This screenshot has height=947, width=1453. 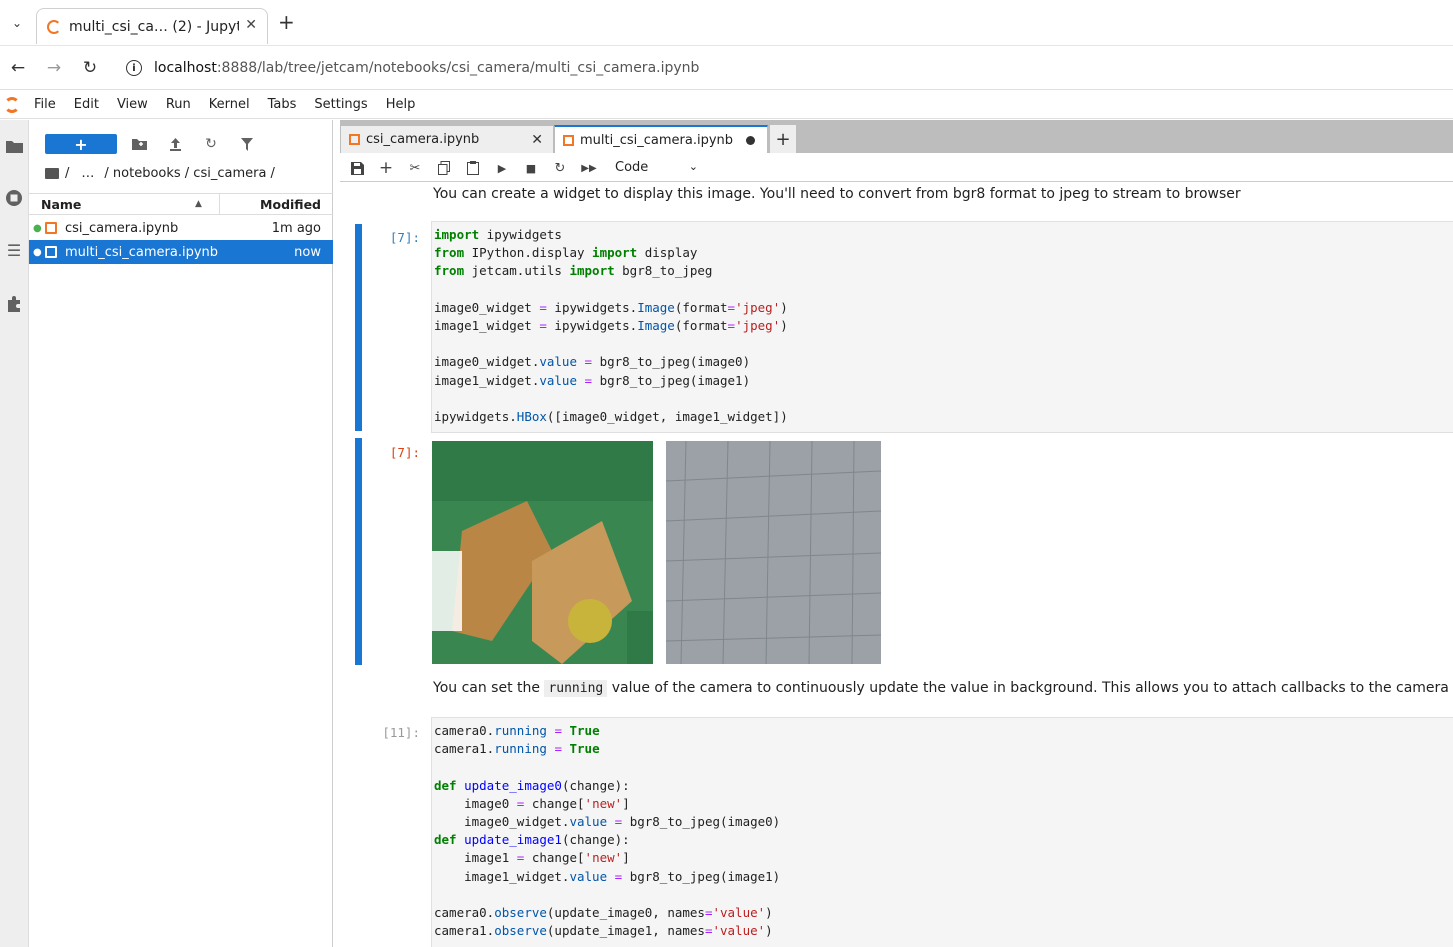 What do you see at coordinates (181, 228) in the screenshot?
I see `file-row: ● csi_camera.ipynb 1m ago` at bounding box center [181, 228].